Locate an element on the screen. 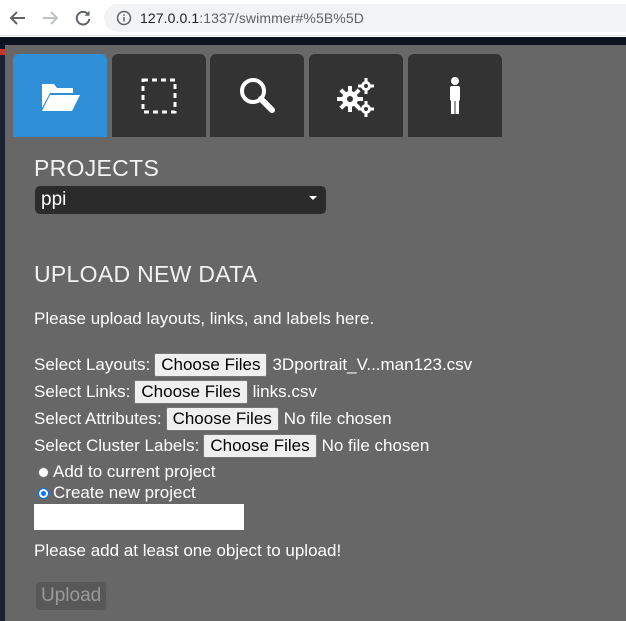 Image resolution: width=626 pixels, height=621 pixels. project-select: ppi is located at coordinates (180, 200).